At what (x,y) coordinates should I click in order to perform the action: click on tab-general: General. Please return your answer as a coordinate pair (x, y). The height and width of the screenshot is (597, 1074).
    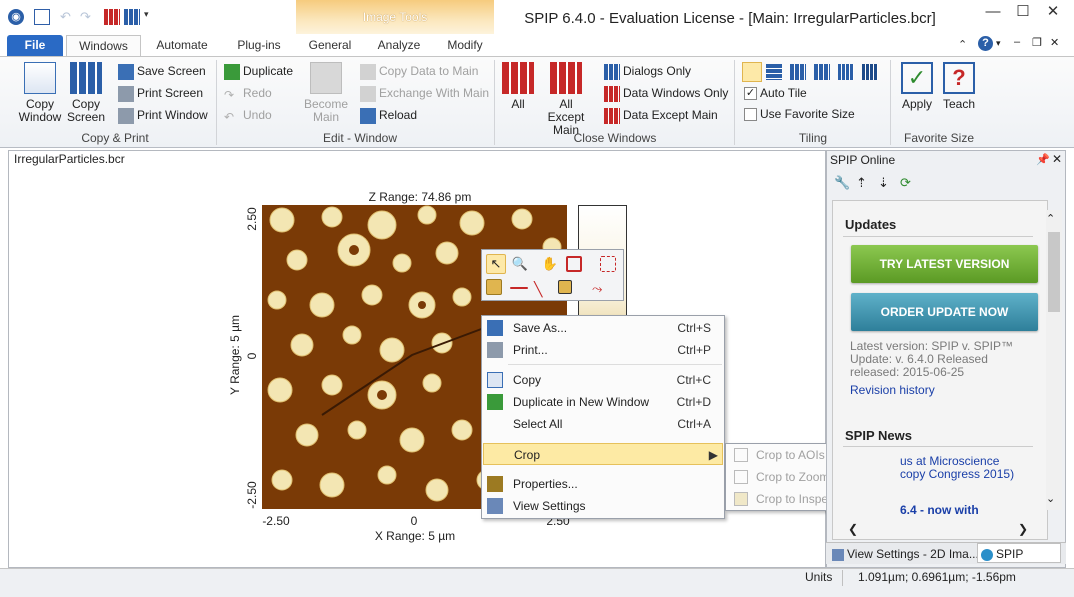
    Looking at the image, I should click on (330, 45).